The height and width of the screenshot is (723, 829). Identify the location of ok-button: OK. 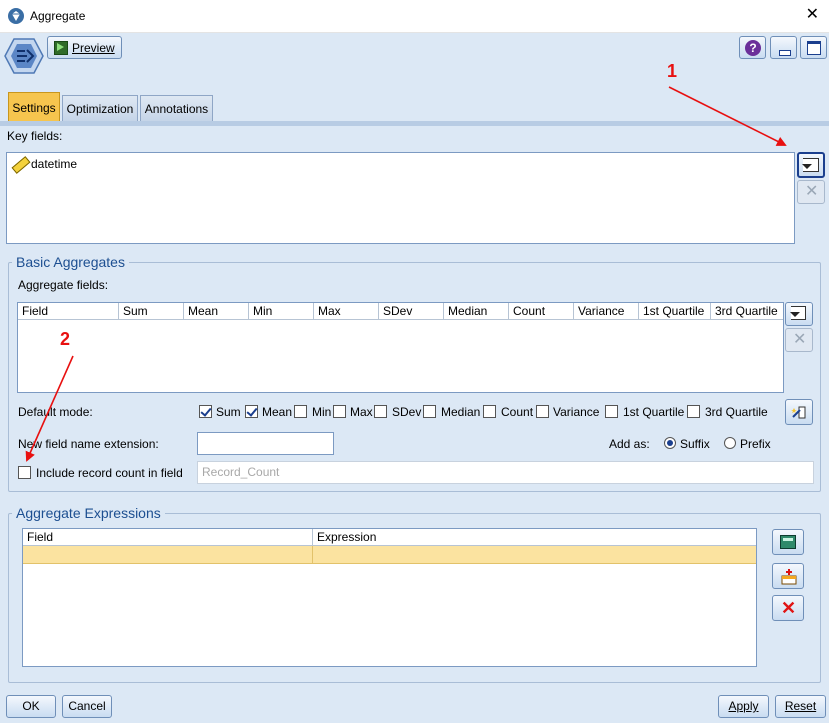
(31, 706).